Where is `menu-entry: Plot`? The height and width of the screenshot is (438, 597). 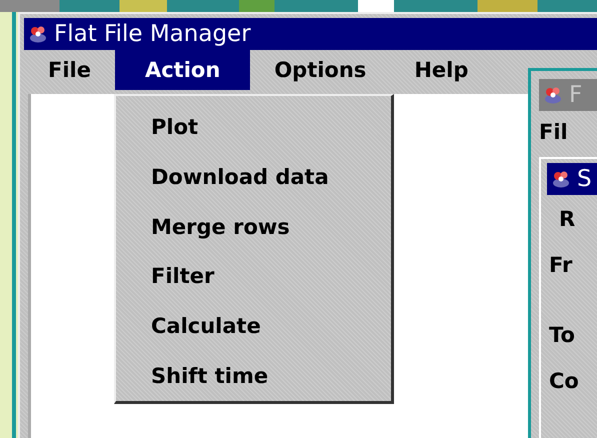 menu-entry: Plot is located at coordinates (253, 127).